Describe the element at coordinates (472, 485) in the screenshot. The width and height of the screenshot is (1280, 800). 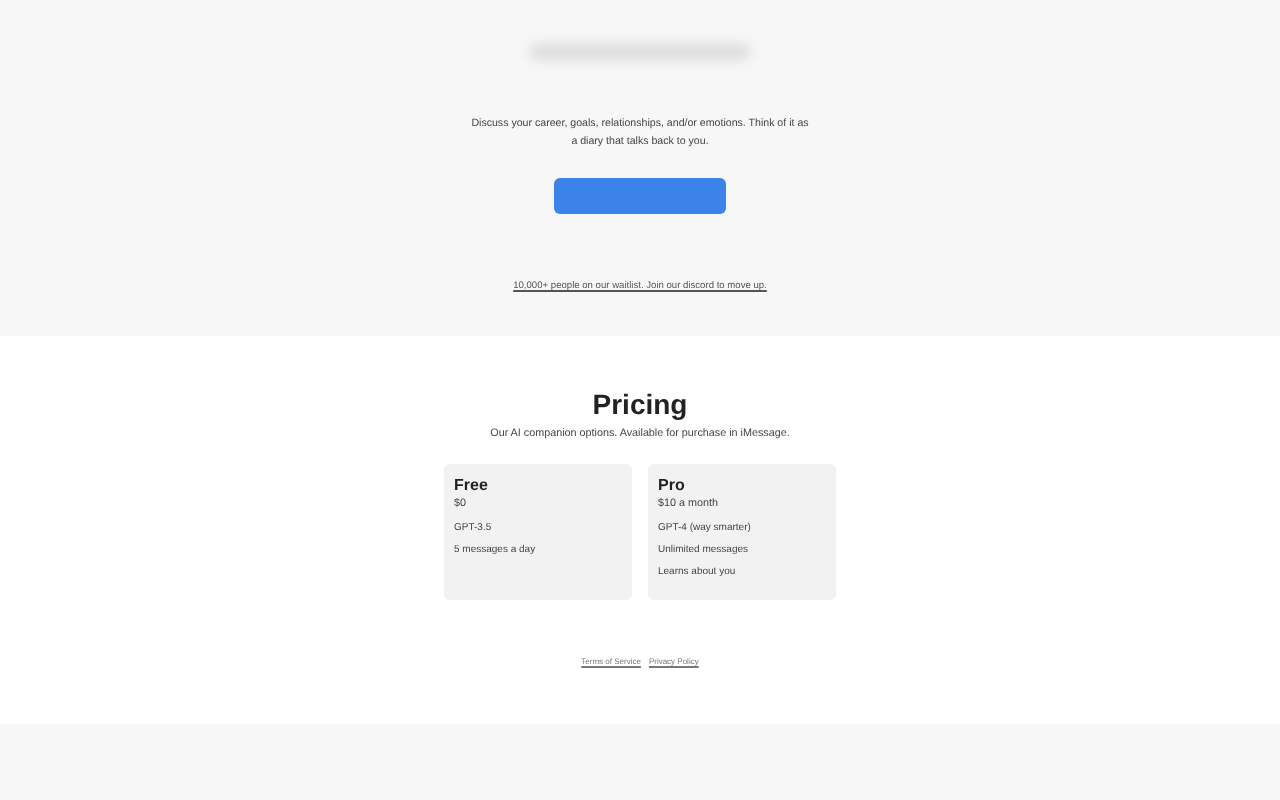
I see `plan-name: Free` at that location.